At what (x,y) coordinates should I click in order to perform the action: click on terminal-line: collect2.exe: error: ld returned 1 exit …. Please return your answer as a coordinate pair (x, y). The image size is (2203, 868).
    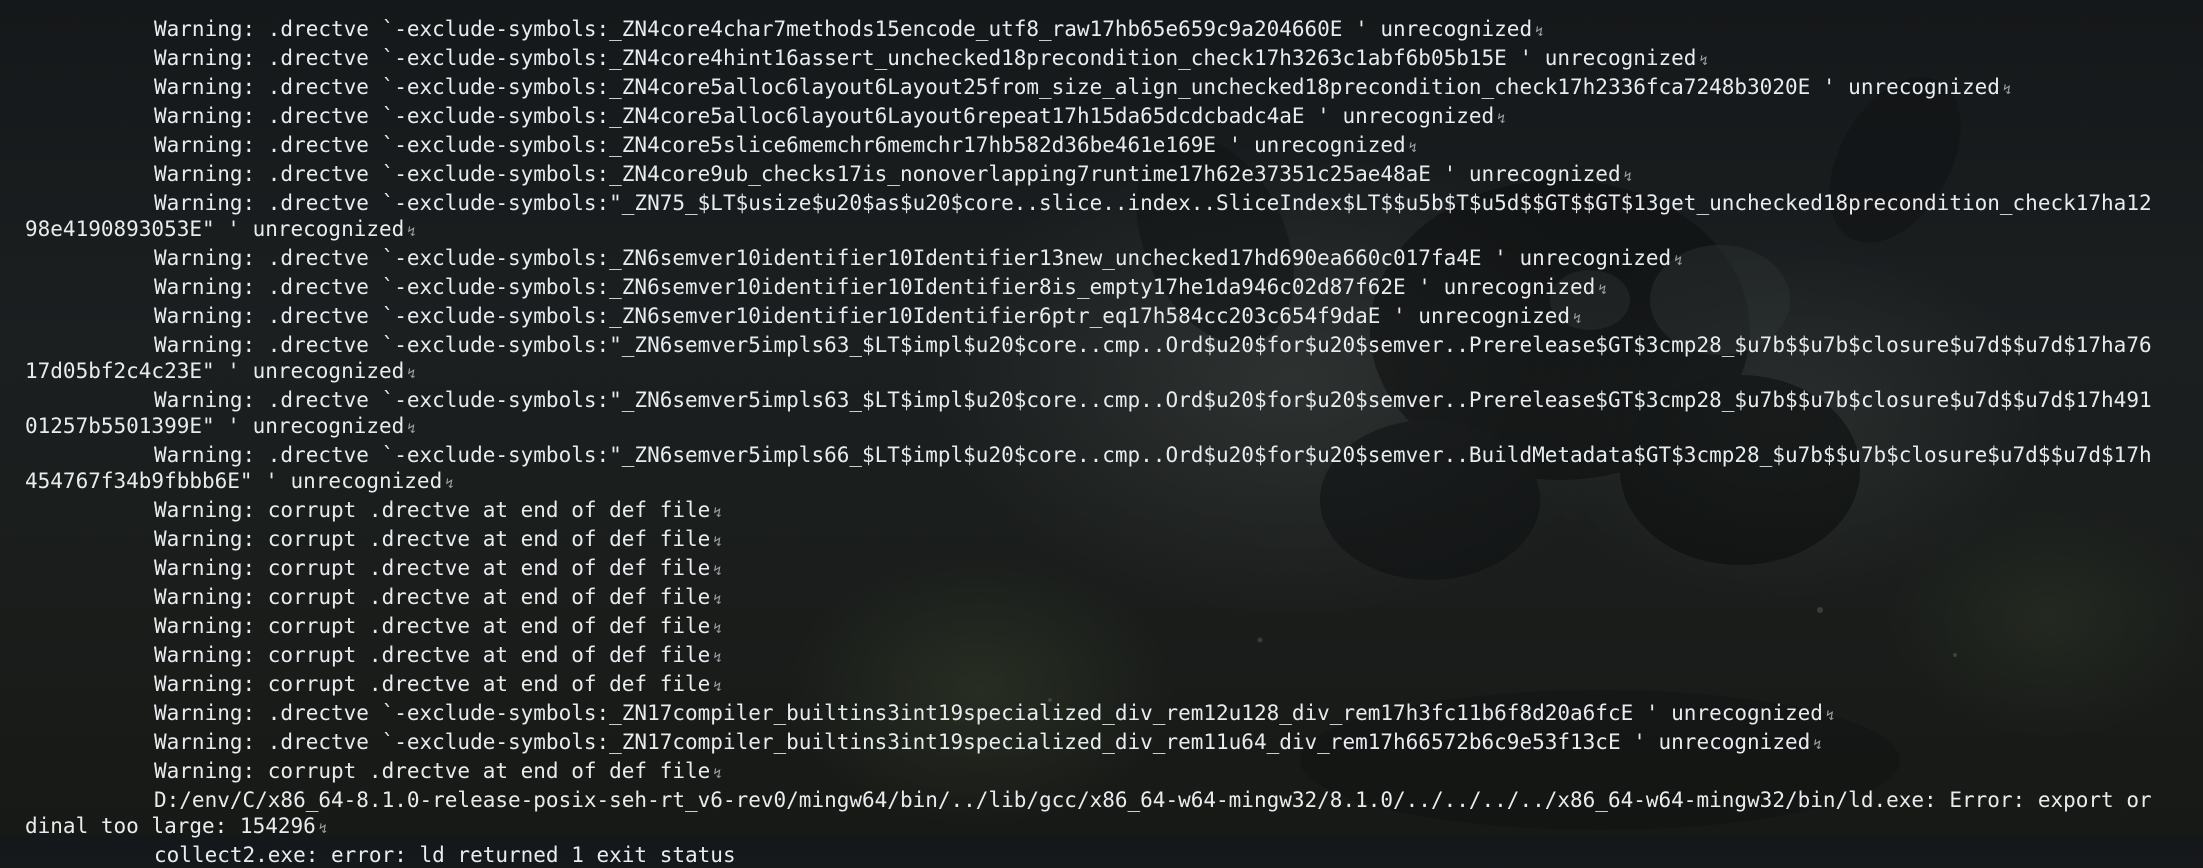
    Looking at the image, I should click on (1101, 855).